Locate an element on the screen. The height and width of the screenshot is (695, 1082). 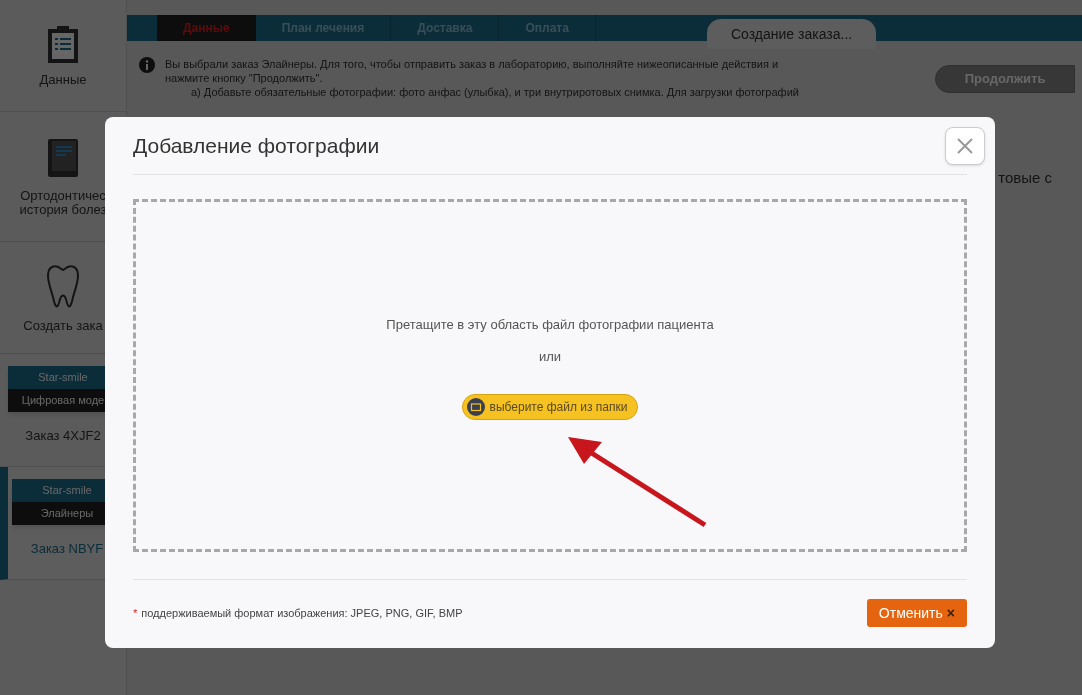
drop-instruction: Претащите в эту область файл фотографии пациента is located at coordinates (550, 325).